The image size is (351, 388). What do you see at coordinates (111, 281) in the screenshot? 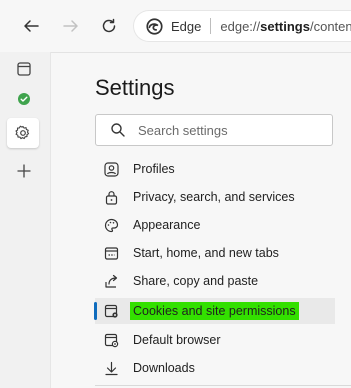
I see `share-icon` at bounding box center [111, 281].